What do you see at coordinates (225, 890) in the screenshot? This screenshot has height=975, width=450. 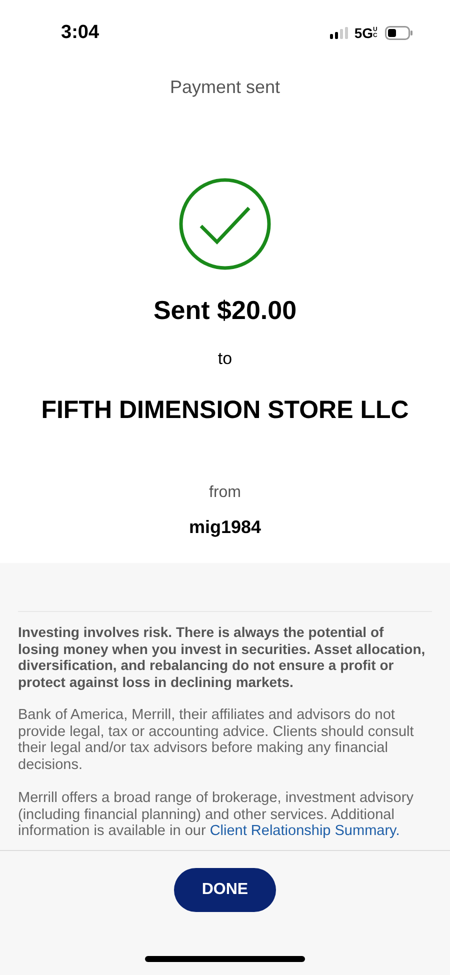 I see `done-button: DONE` at bounding box center [225, 890].